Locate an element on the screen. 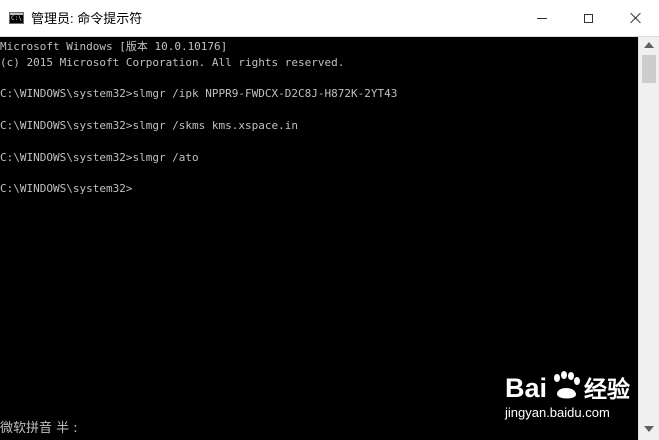  paw-icon is located at coordinates (567, 385).